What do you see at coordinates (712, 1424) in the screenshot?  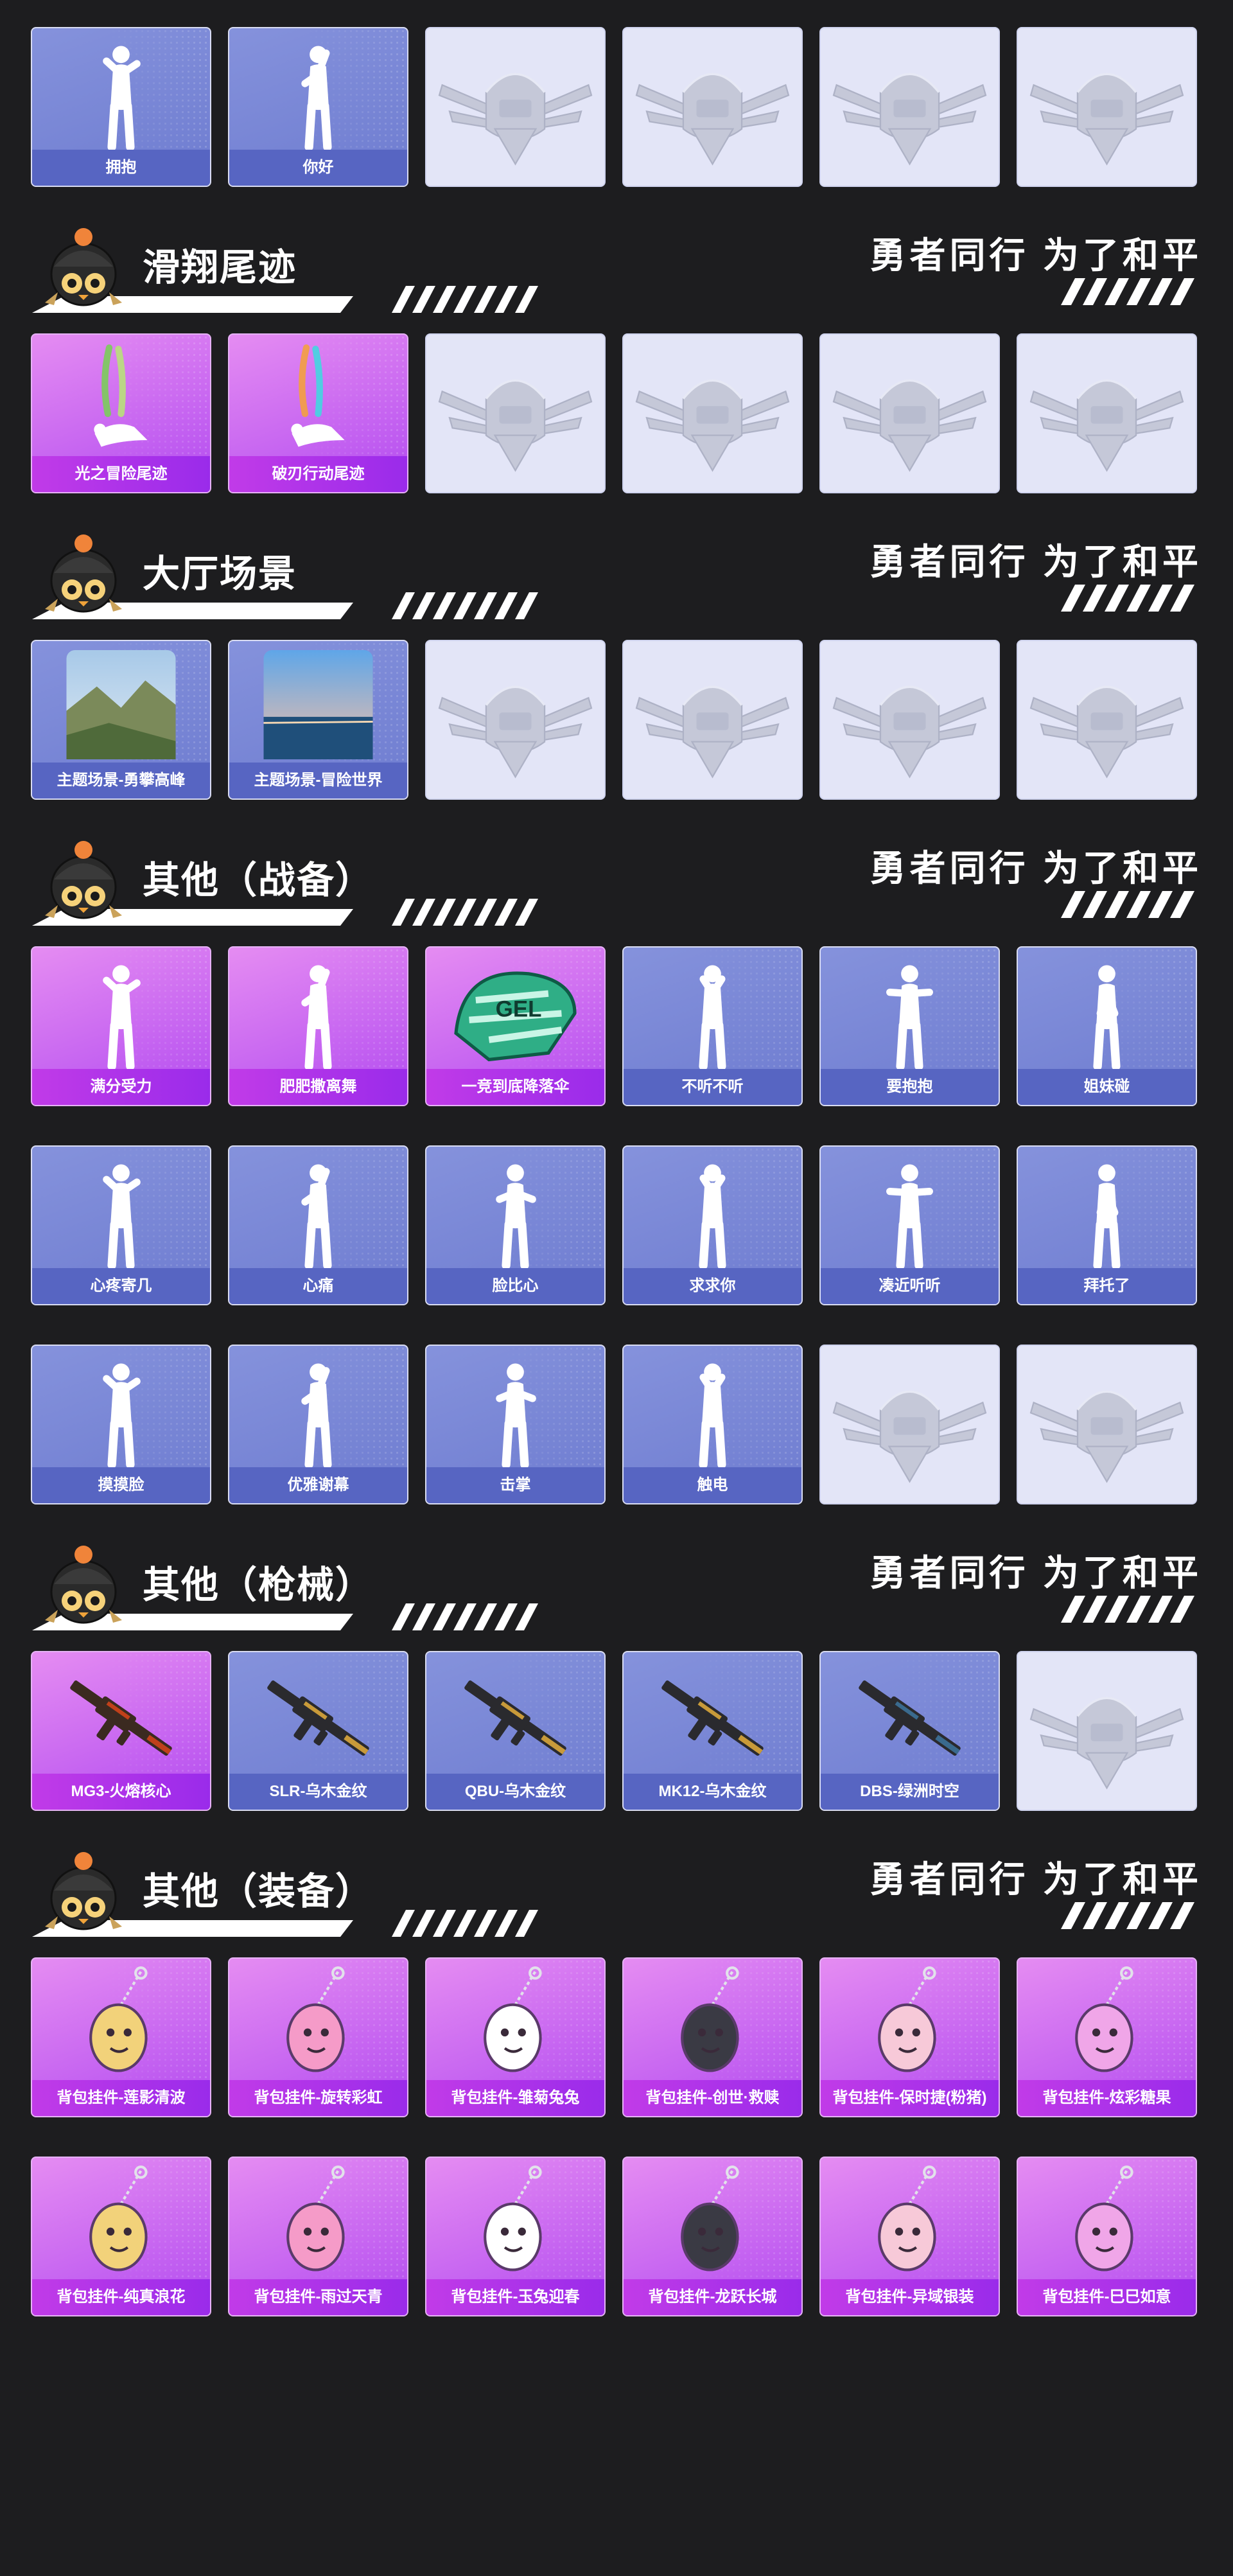 I see `reward-item-card: 触电` at bounding box center [712, 1424].